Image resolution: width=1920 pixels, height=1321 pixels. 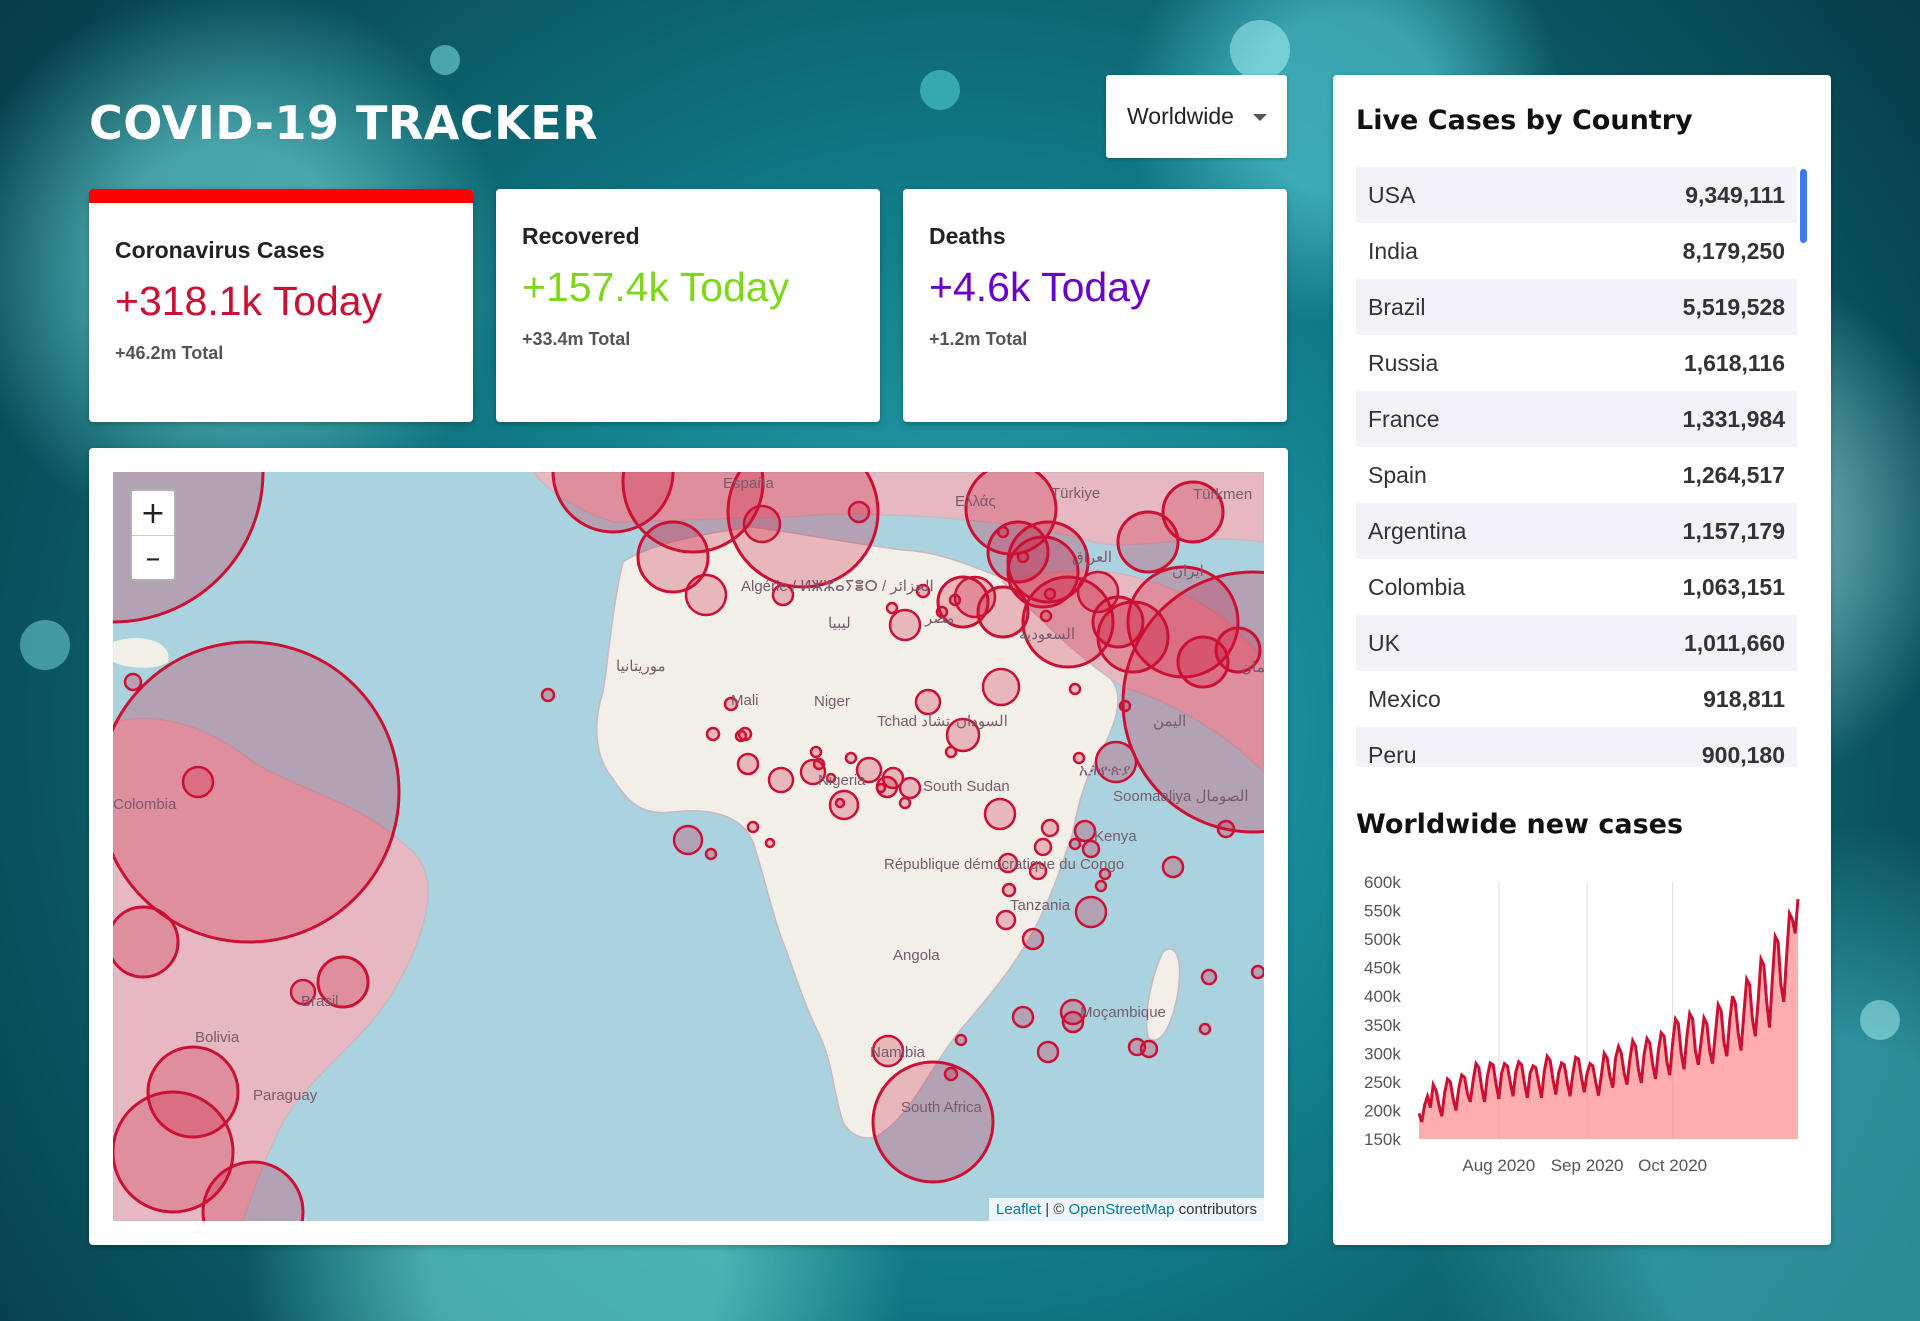 I want to click on map-place-label: España, so click(x=749, y=483).